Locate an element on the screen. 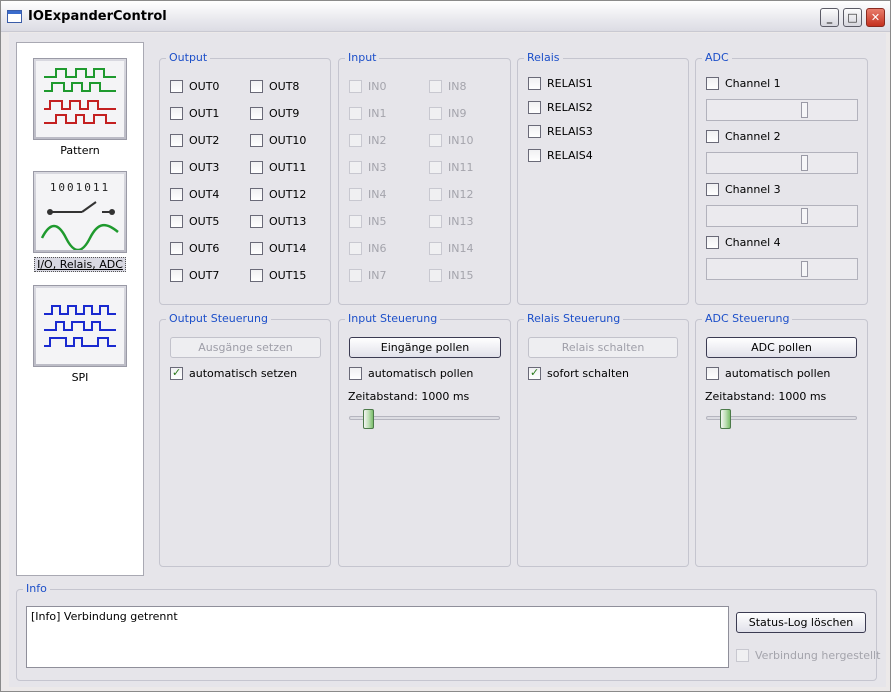 The height and width of the screenshot is (692, 891). output-checkbox-out1: OUT1 is located at coordinates (194, 113).